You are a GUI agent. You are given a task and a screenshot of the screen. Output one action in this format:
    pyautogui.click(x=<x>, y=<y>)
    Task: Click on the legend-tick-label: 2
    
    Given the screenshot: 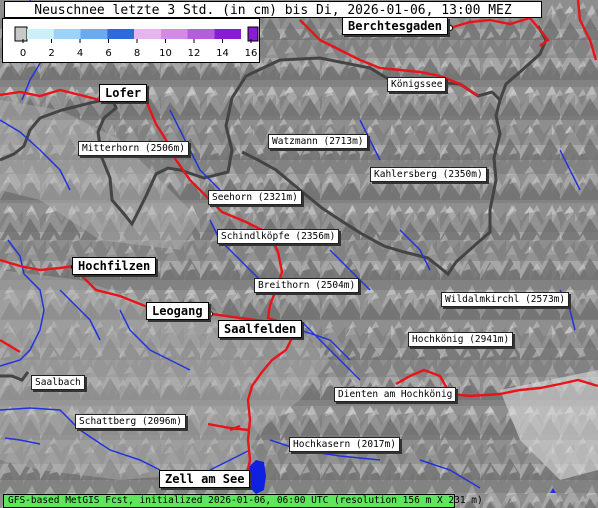 What is the action you would take?
    pyautogui.click(x=51, y=53)
    